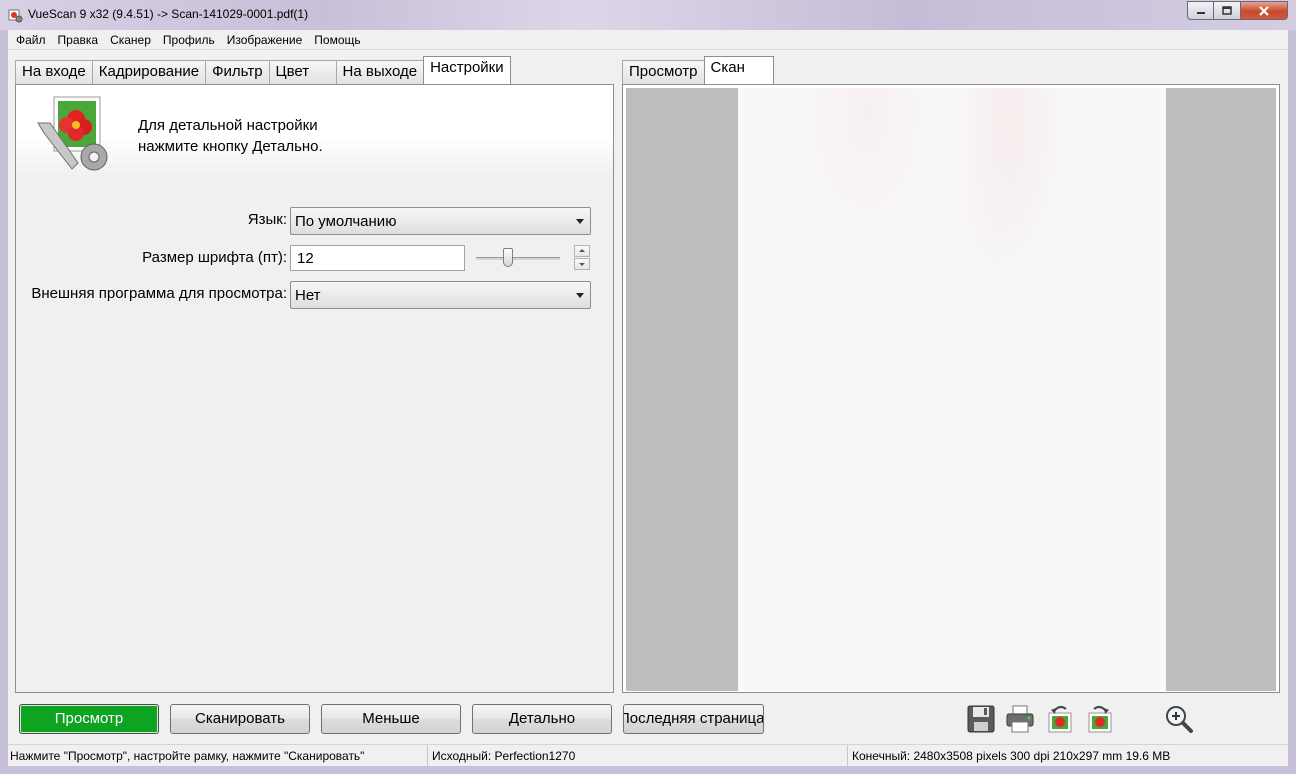 The width and height of the screenshot is (1296, 774). I want to click on minimize-button, so click(1200, 10).